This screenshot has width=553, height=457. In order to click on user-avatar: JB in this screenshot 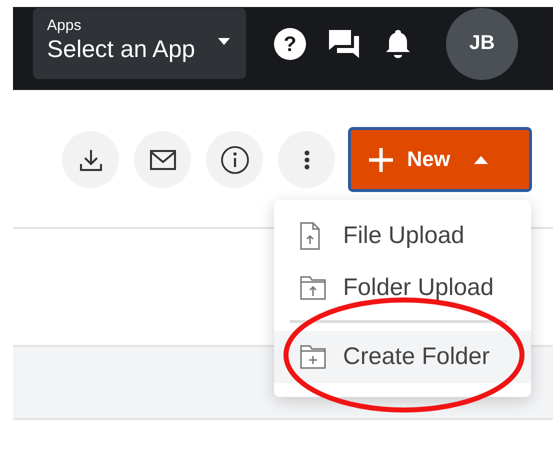, I will do `click(482, 44)`.